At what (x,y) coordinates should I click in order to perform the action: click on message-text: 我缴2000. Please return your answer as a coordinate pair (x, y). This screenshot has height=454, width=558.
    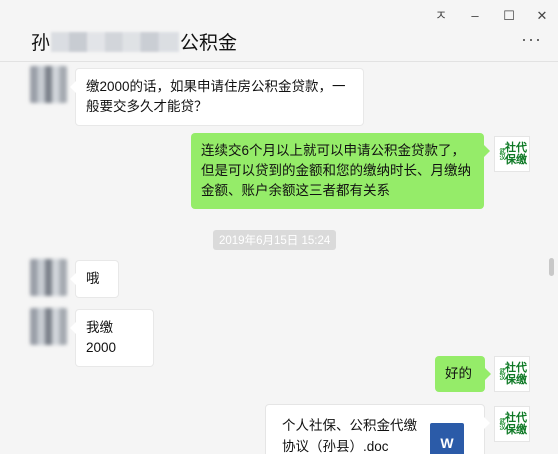
    Looking at the image, I should click on (101, 337).